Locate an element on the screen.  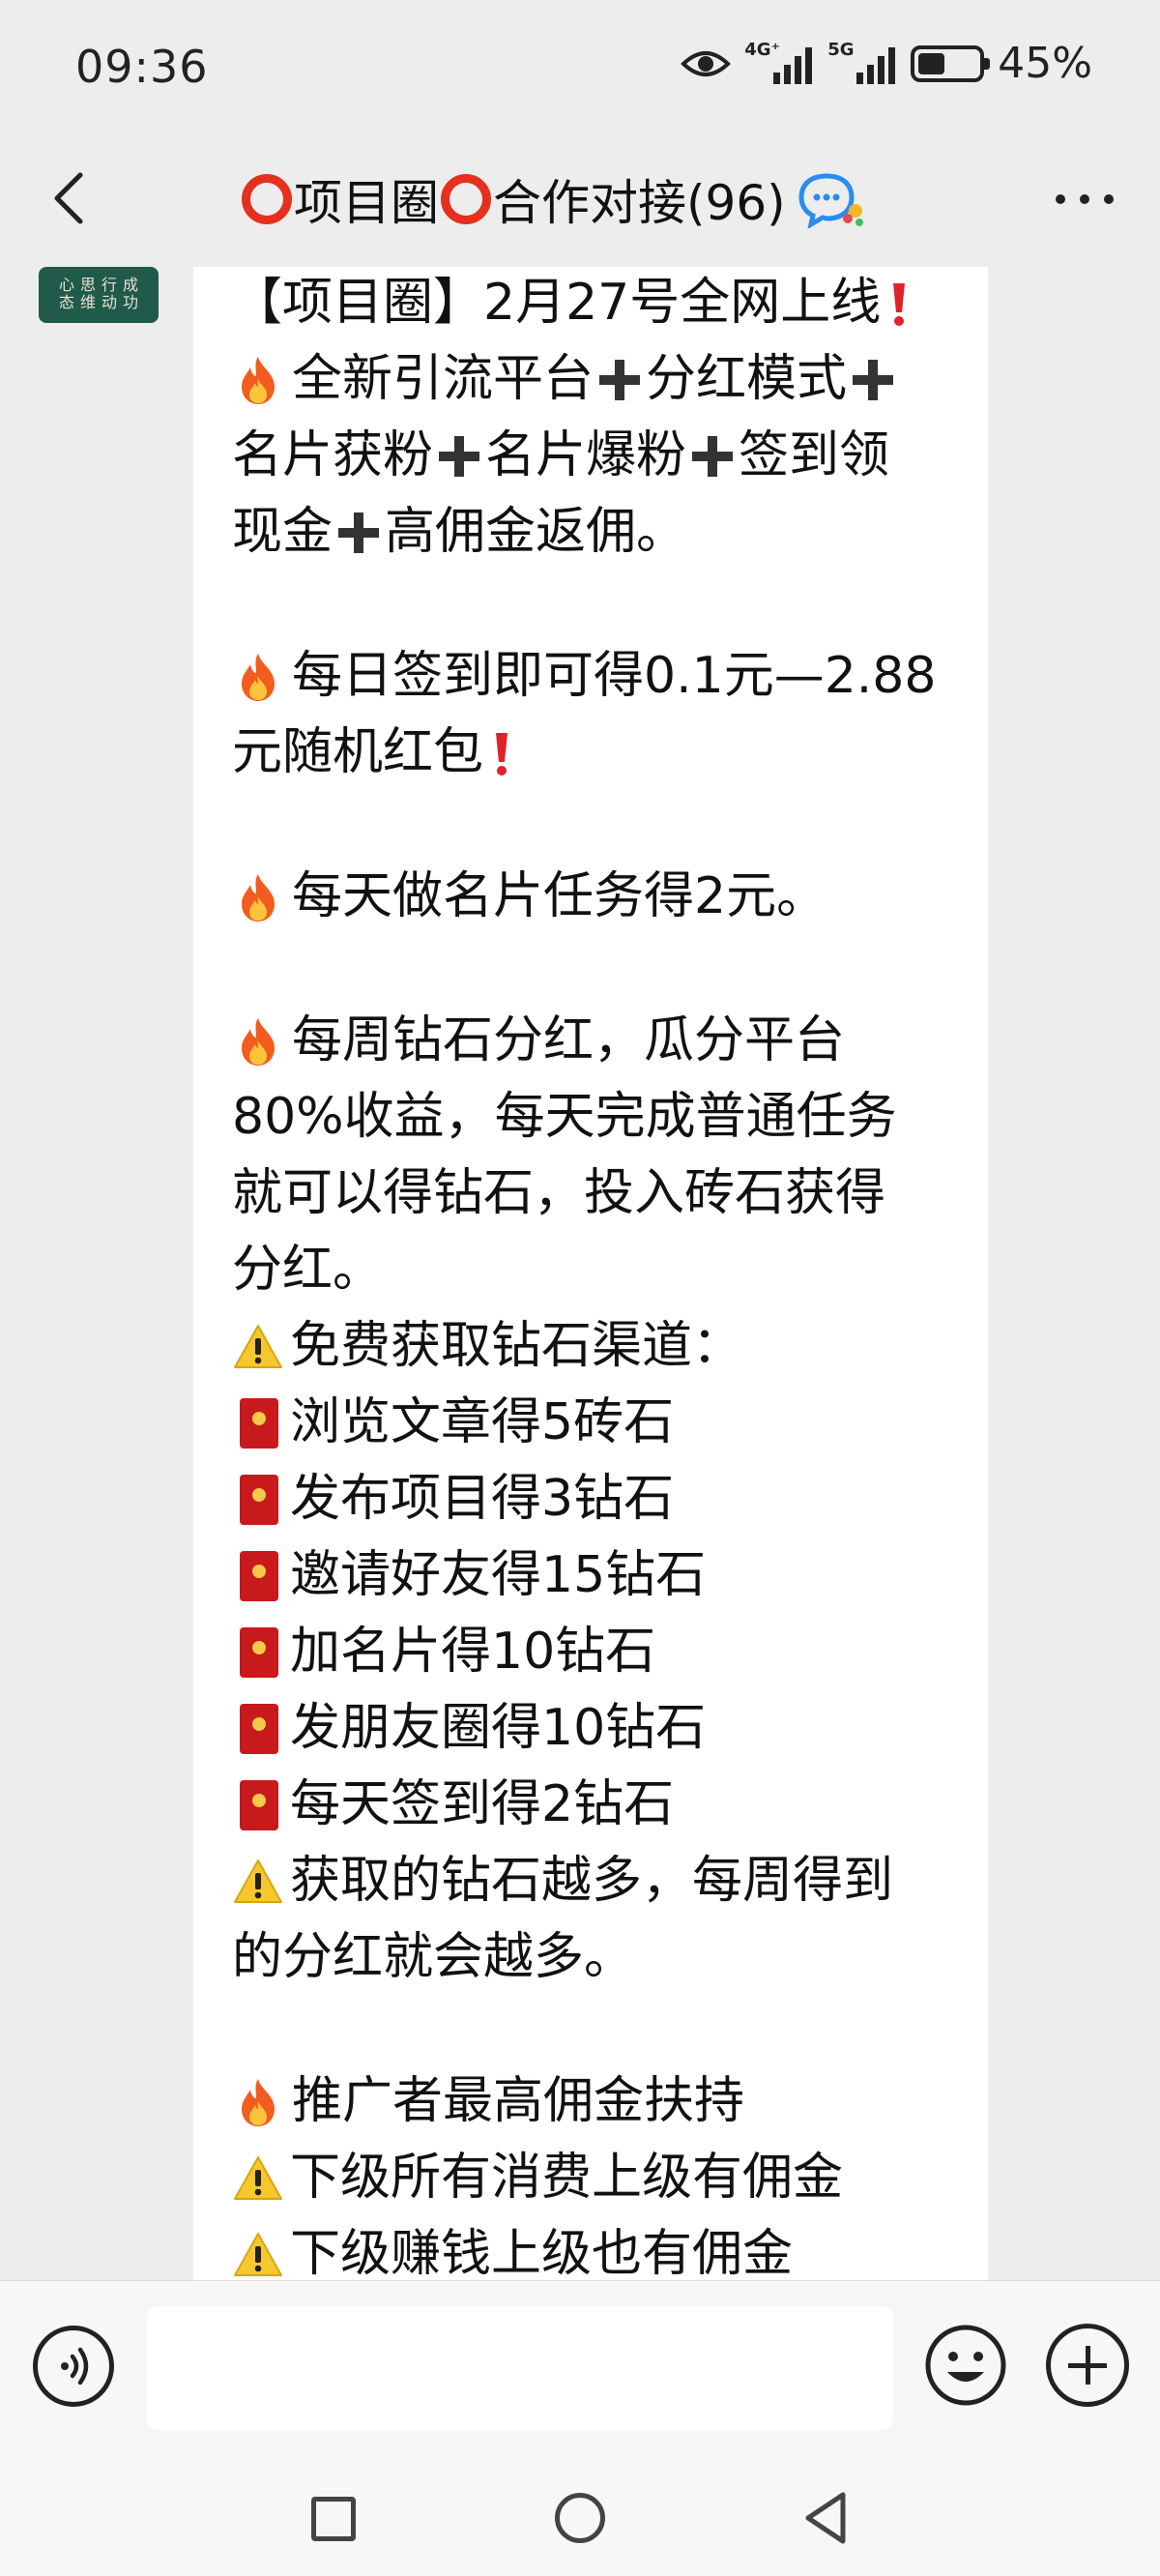
message-text: 分红模式 is located at coordinates (747, 379).